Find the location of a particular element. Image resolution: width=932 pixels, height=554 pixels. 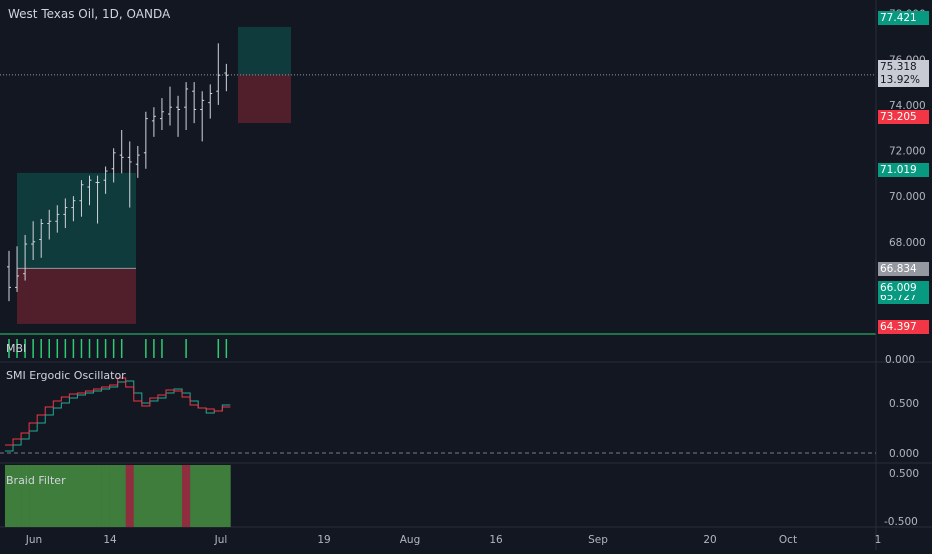

time-axis-label: Jun is located at coordinates (33, 540).